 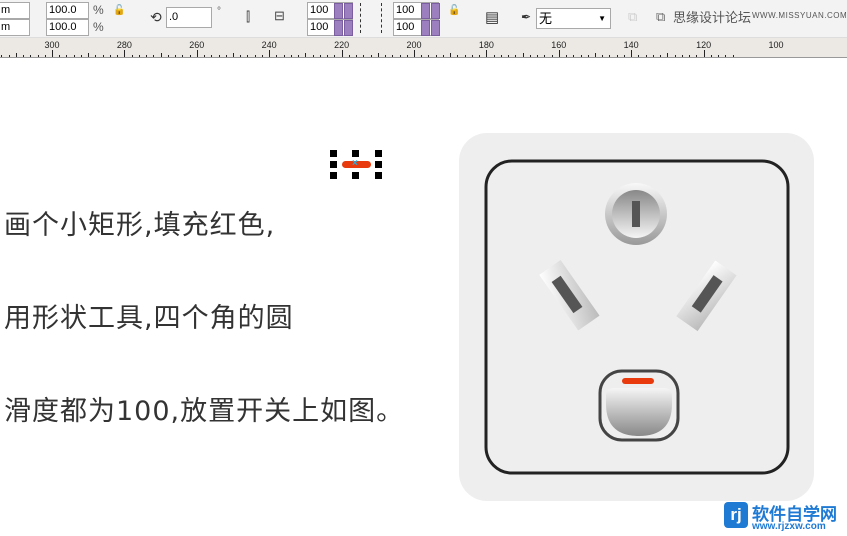 I want to click on switch-button, so click(x=639, y=412).